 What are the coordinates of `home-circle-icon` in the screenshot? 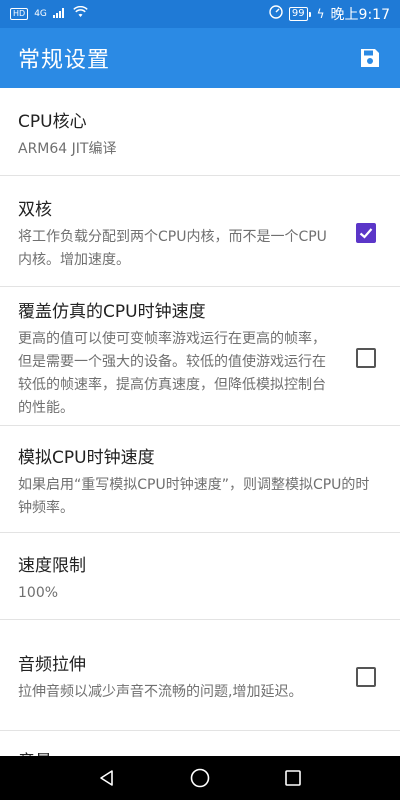 It's located at (200, 778).